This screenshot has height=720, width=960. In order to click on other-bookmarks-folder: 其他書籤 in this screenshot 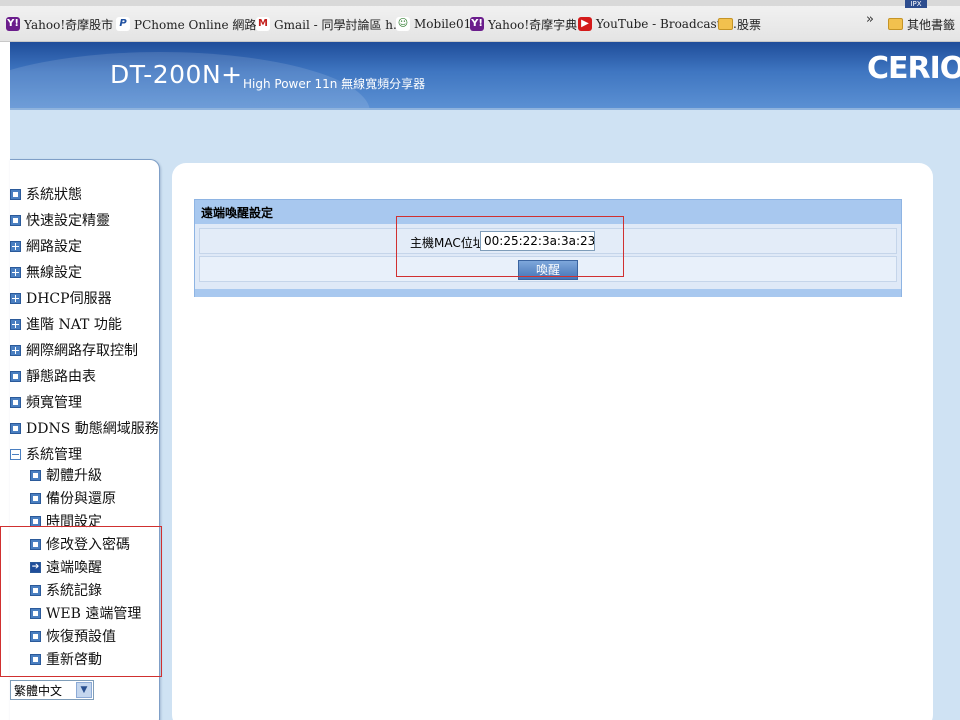, I will do `click(921, 24)`.